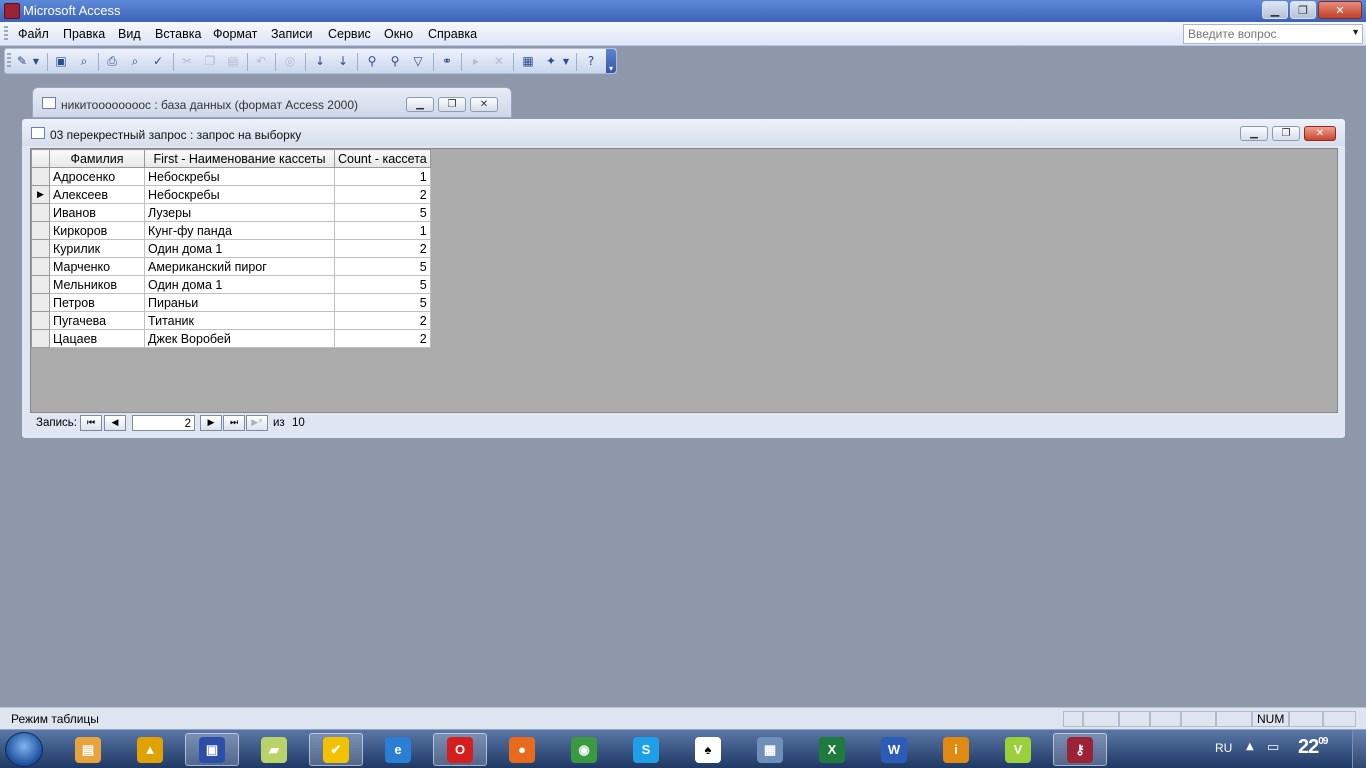  I want to click on menu-format: Формат, so click(235, 34).